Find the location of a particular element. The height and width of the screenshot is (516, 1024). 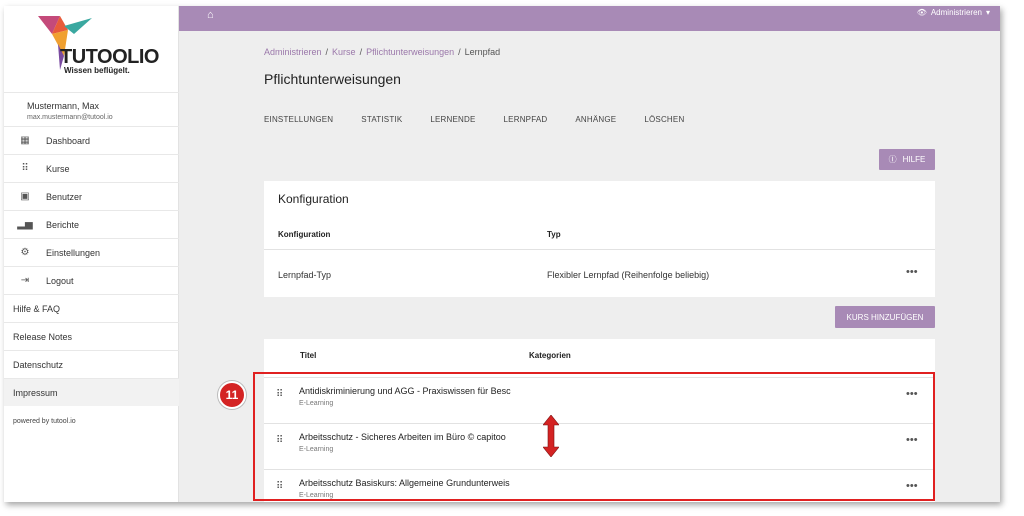

reorder-arrow-icon is located at coordinates (551, 436).